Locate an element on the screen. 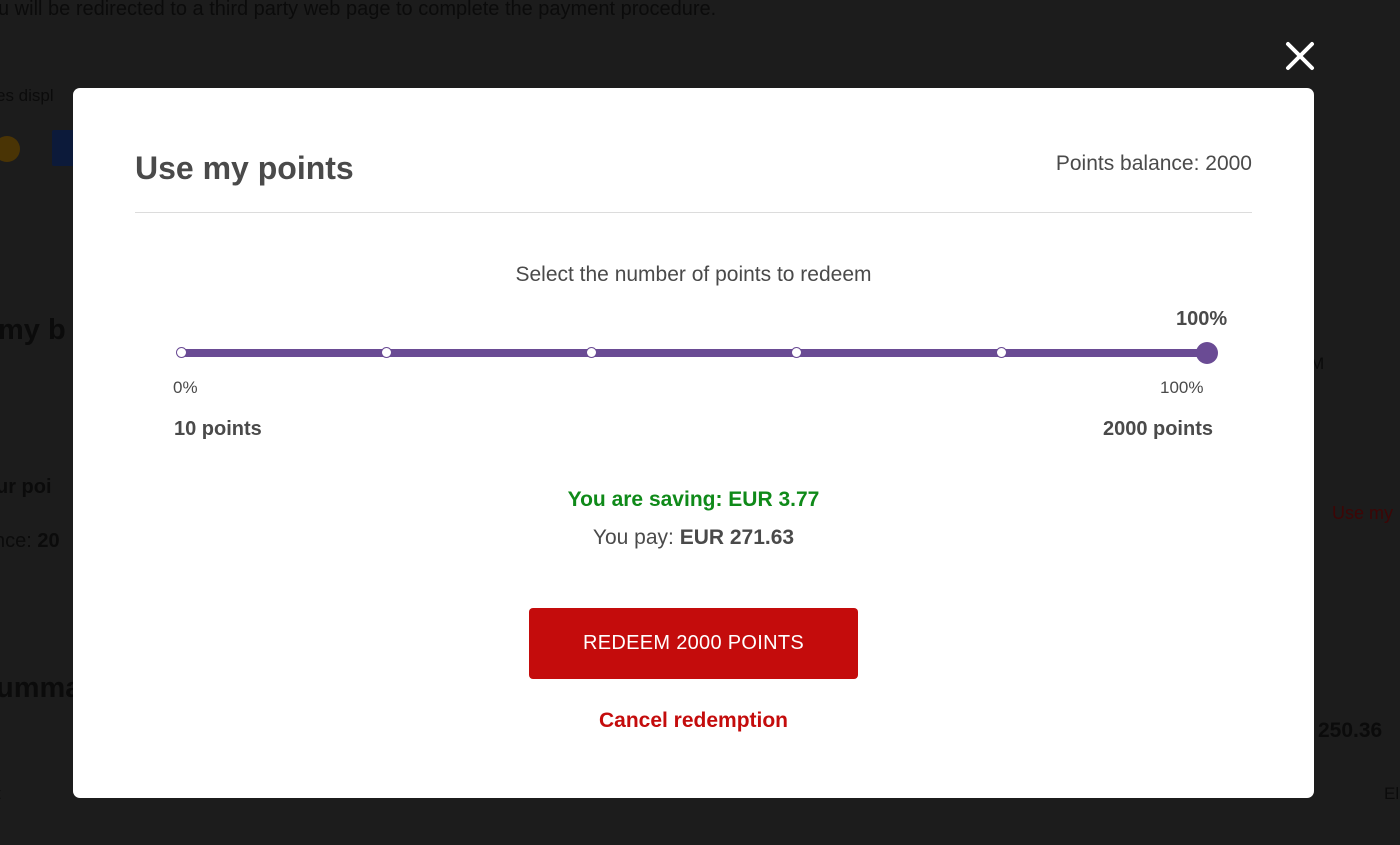 The image size is (1400, 845). pay-amount-line: You pay: EUR 271.63 is located at coordinates (693, 538).